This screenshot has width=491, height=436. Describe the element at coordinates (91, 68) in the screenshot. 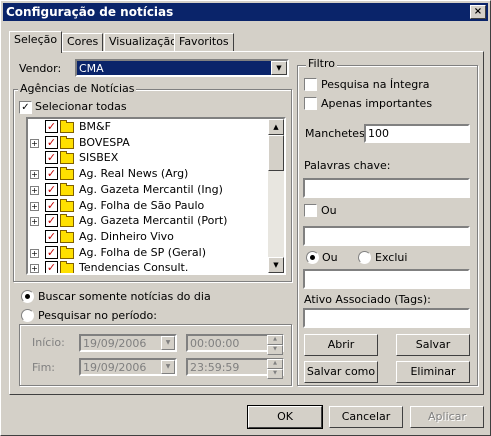

I see `vendor-value: CMA` at that location.